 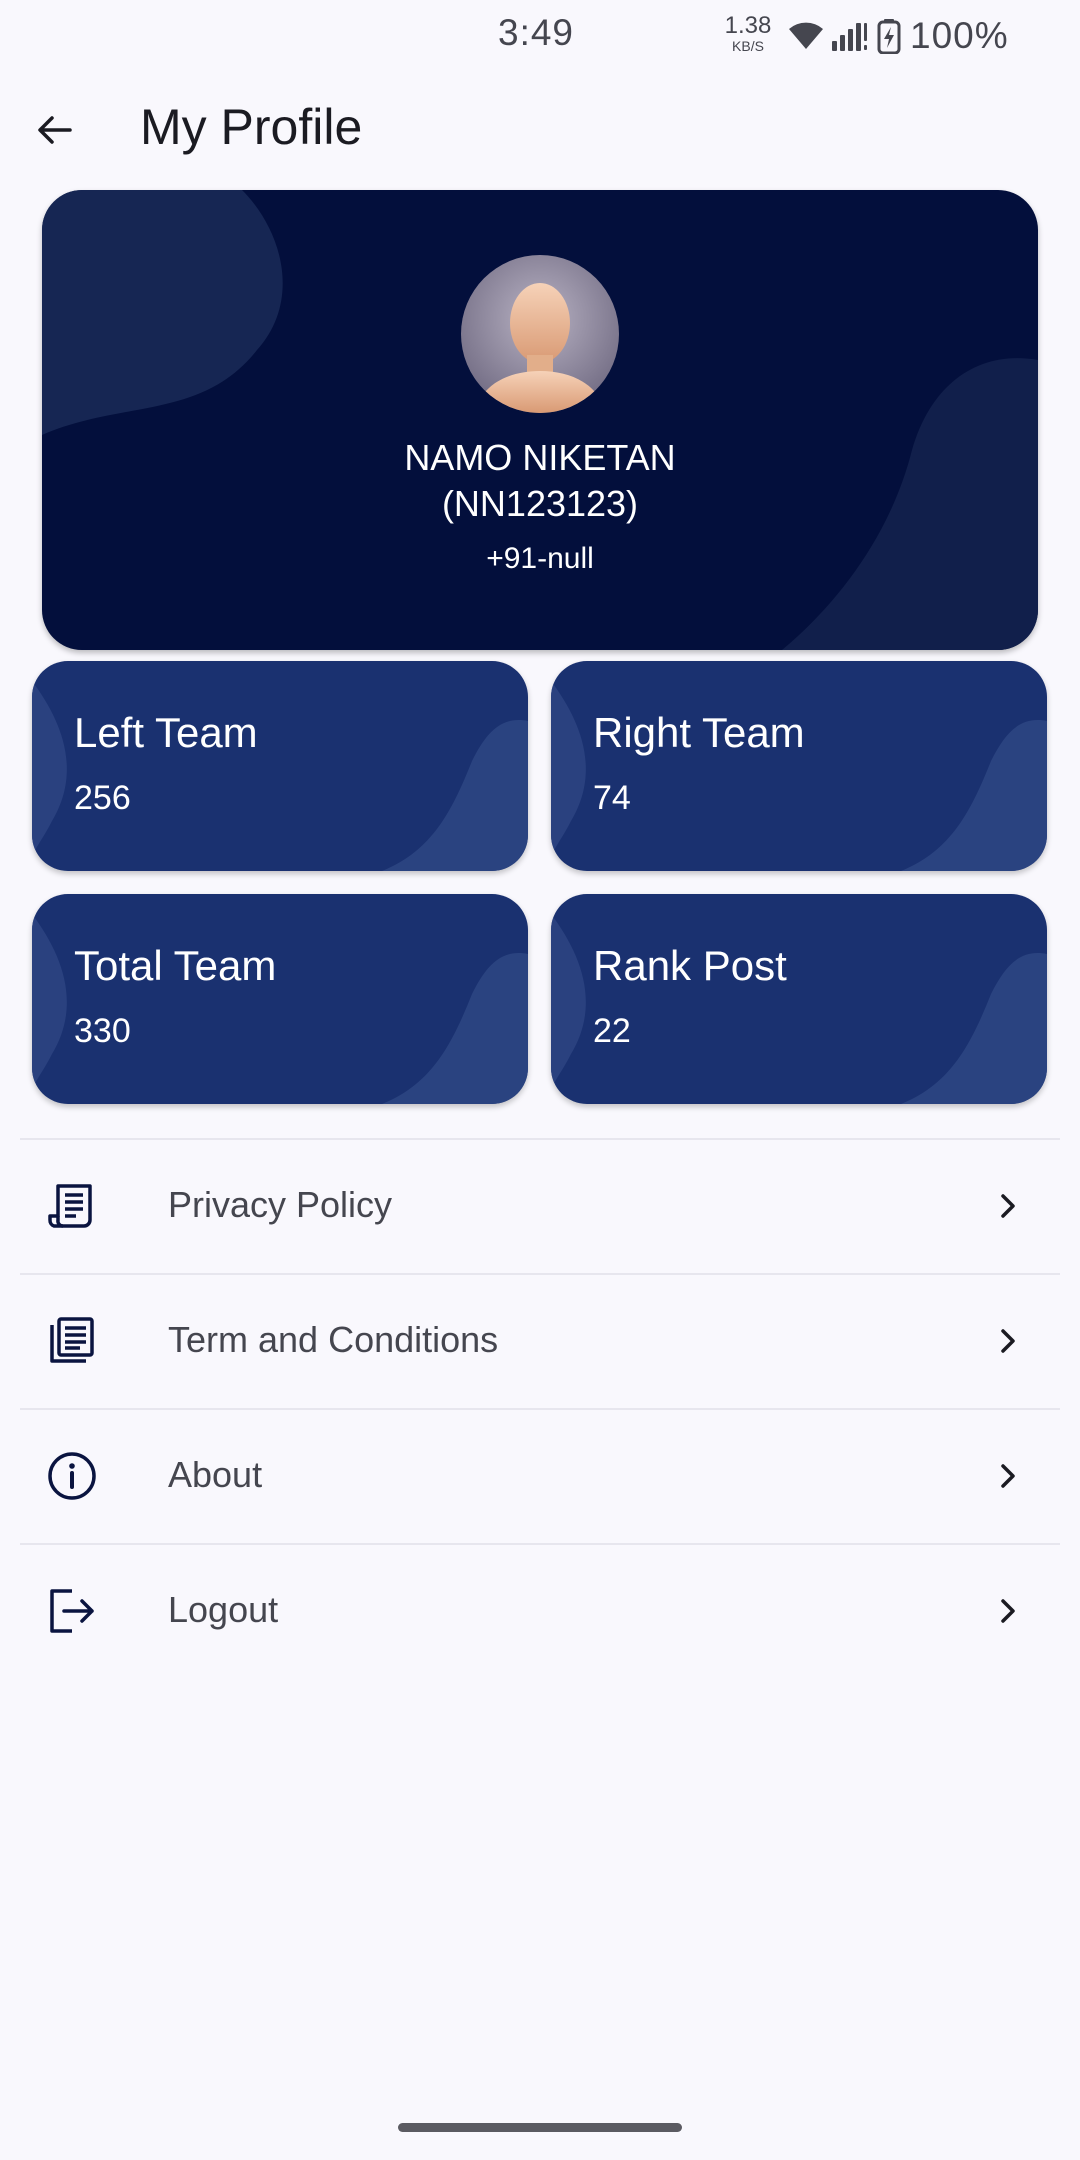 I want to click on menu-item-label: Logout, so click(x=223, y=1609).